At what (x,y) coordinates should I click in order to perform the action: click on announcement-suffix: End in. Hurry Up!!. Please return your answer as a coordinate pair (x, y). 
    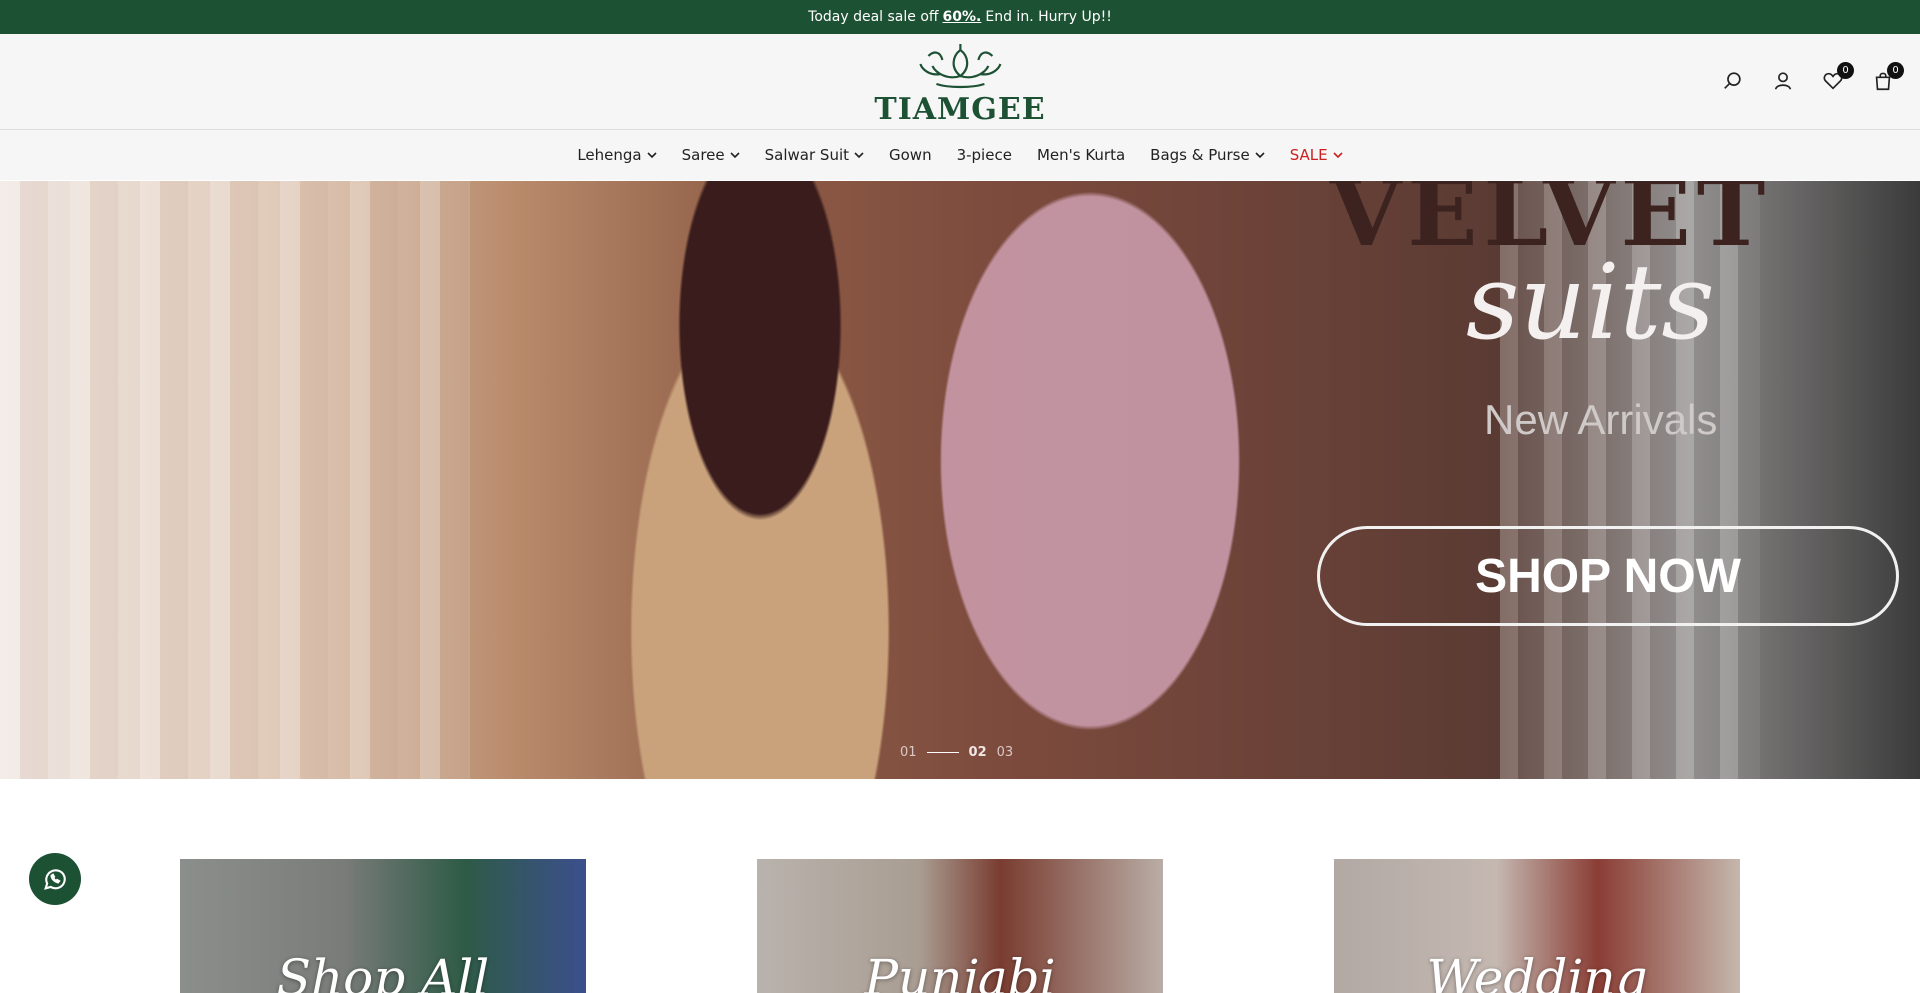
    Looking at the image, I should click on (1048, 17).